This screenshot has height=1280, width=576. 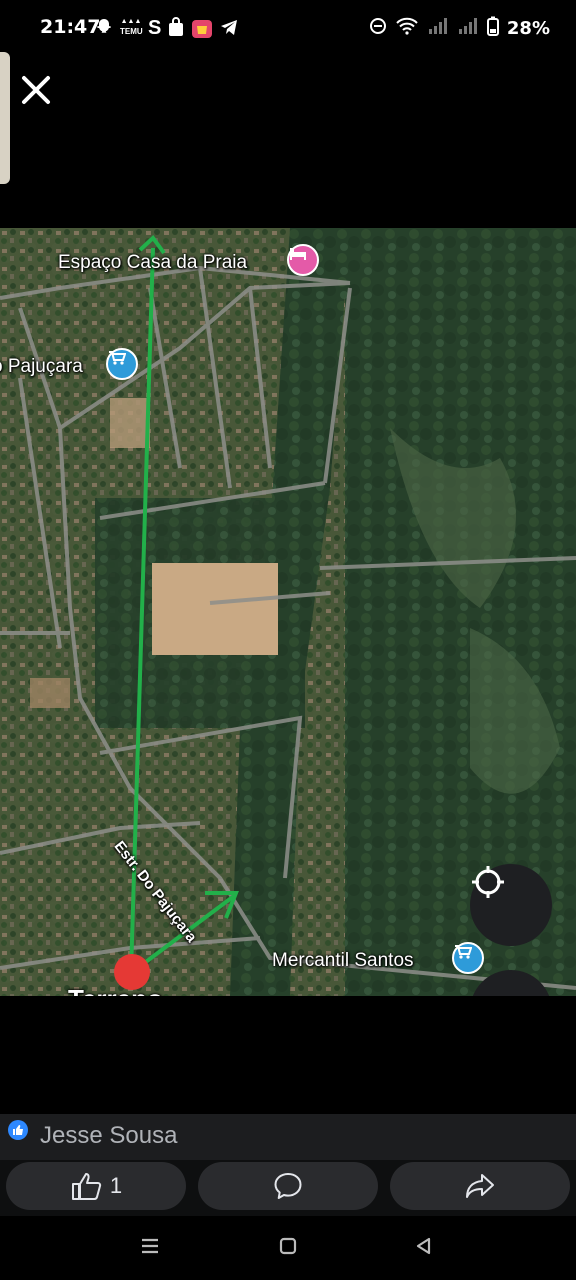 I want to click on like-count: 1, so click(x=116, y=1185).